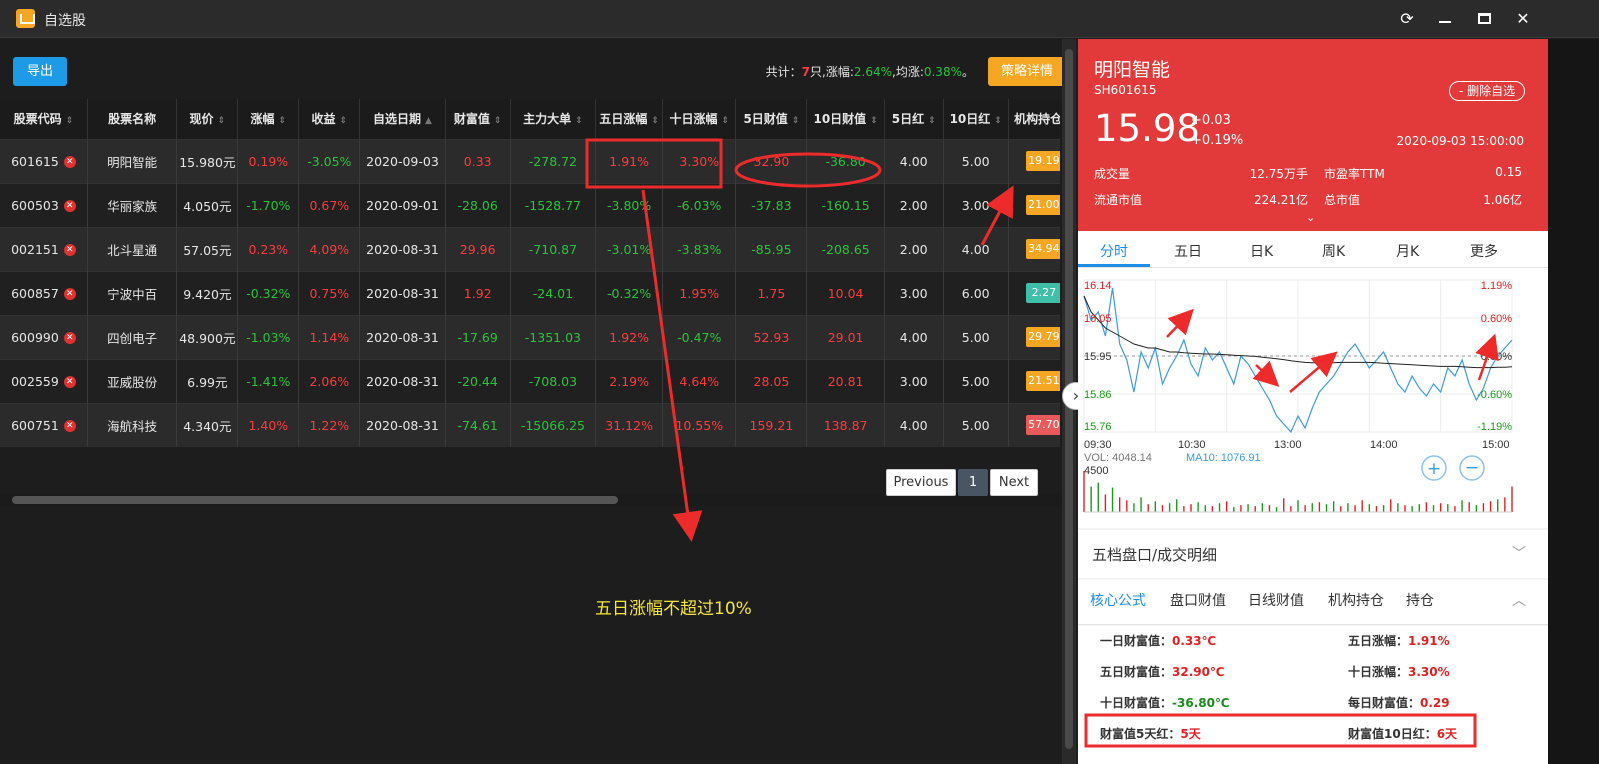 This screenshot has height=764, width=1599. Describe the element at coordinates (1114, 265) in the screenshot. I see `active-tab-indicator` at that location.